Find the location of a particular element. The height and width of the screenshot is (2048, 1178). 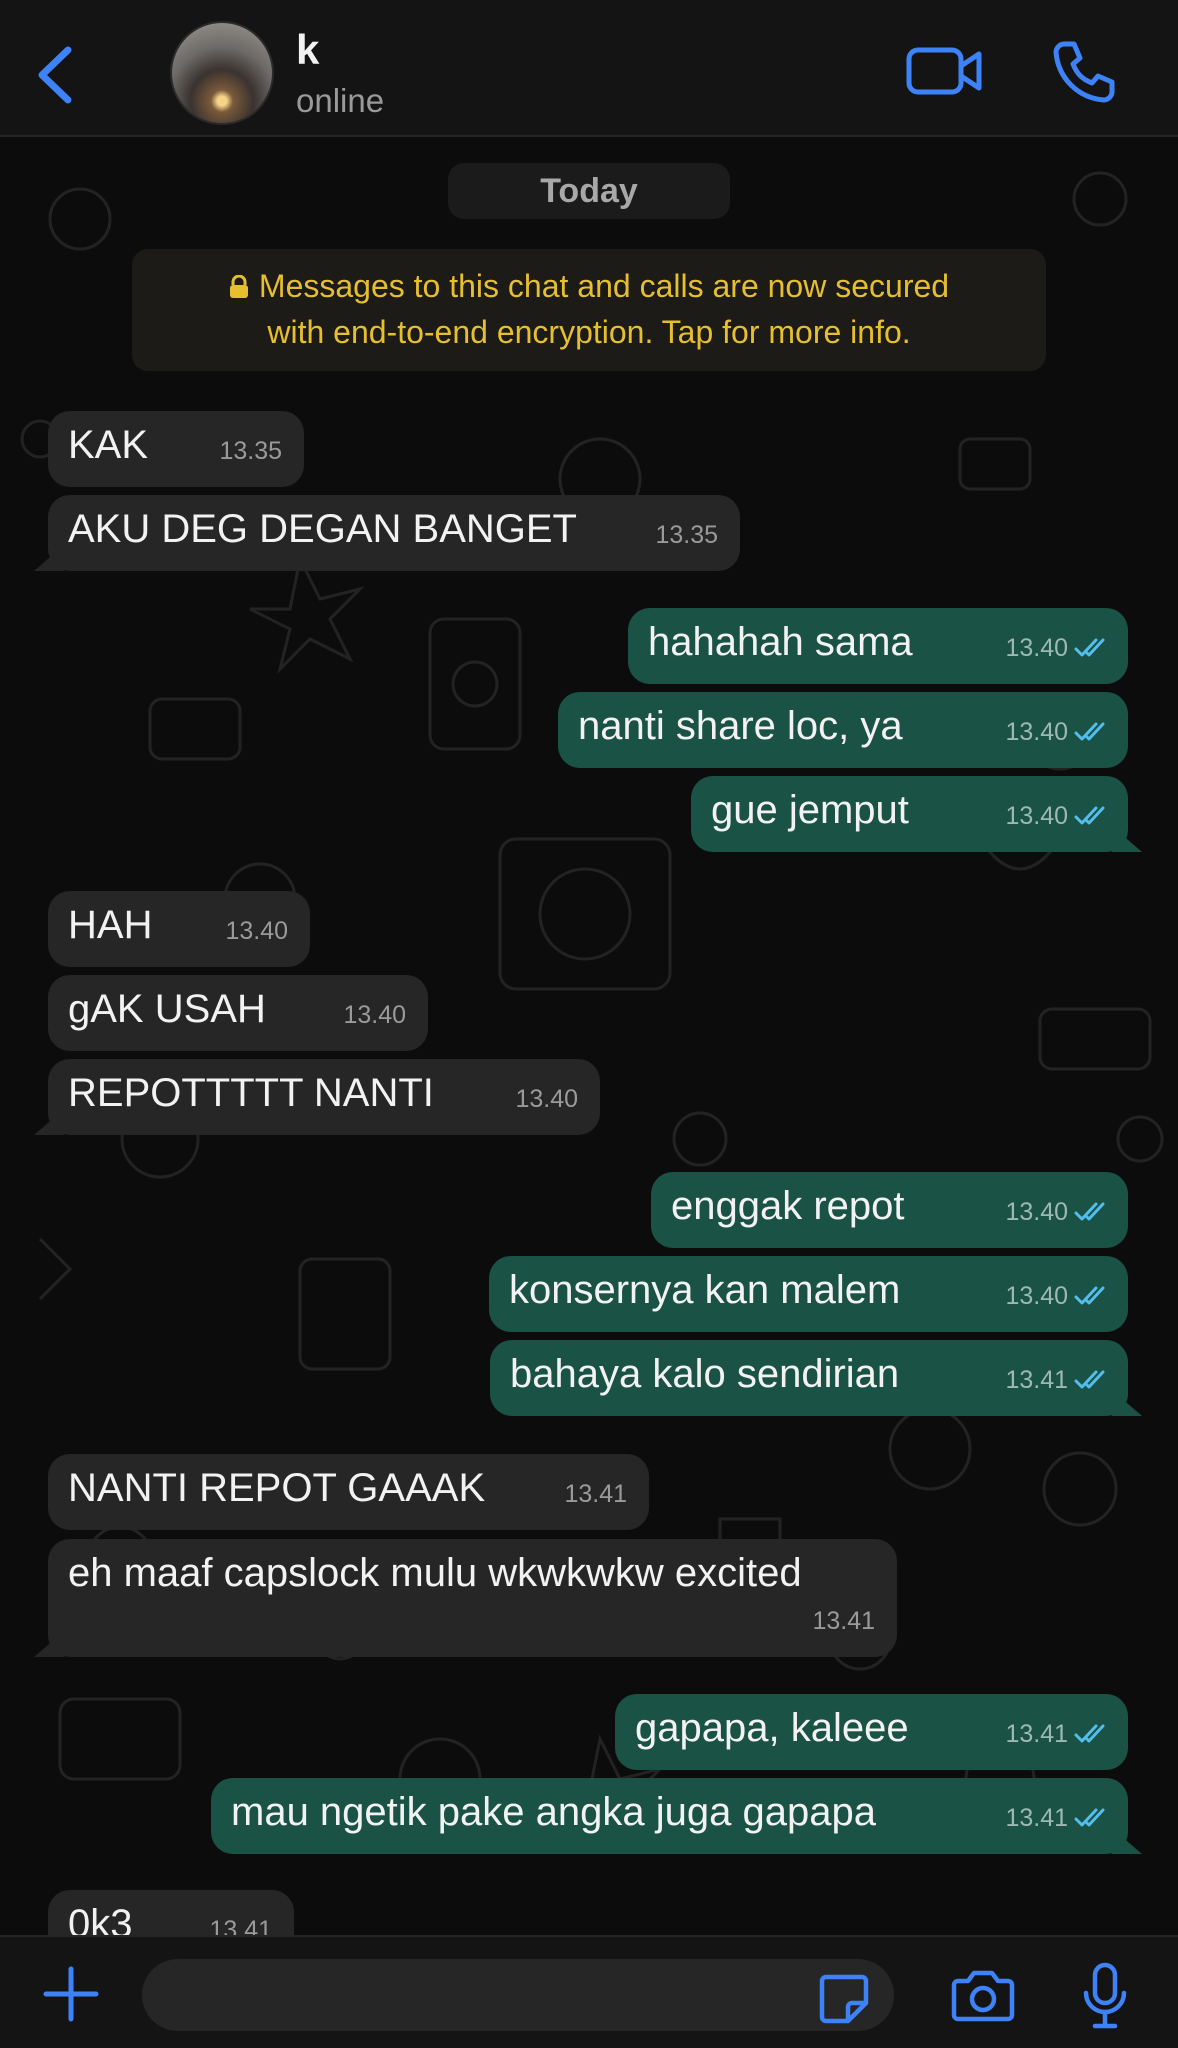

sticker-icon is located at coordinates (844, 1999).